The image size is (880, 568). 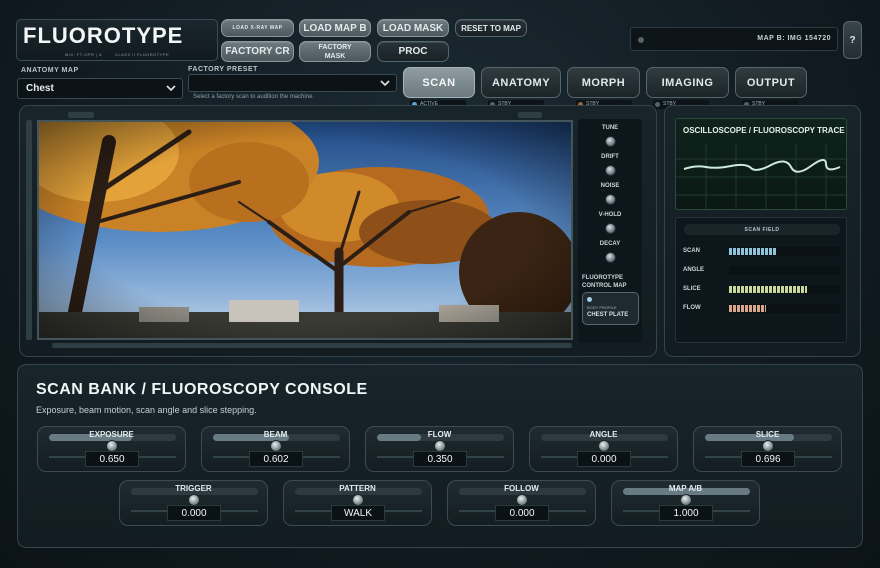 What do you see at coordinates (686, 513) in the screenshot?
I see `map-ab-value: 1.000` at bounding box center [686, 513].